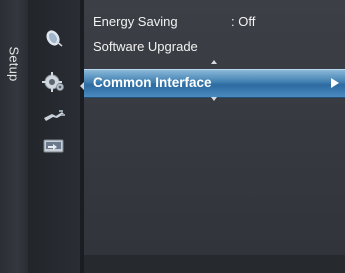  Describe the element at coordinates (14, 136) in the screenshot. I see `setup-side-tab: Setup` at that location.